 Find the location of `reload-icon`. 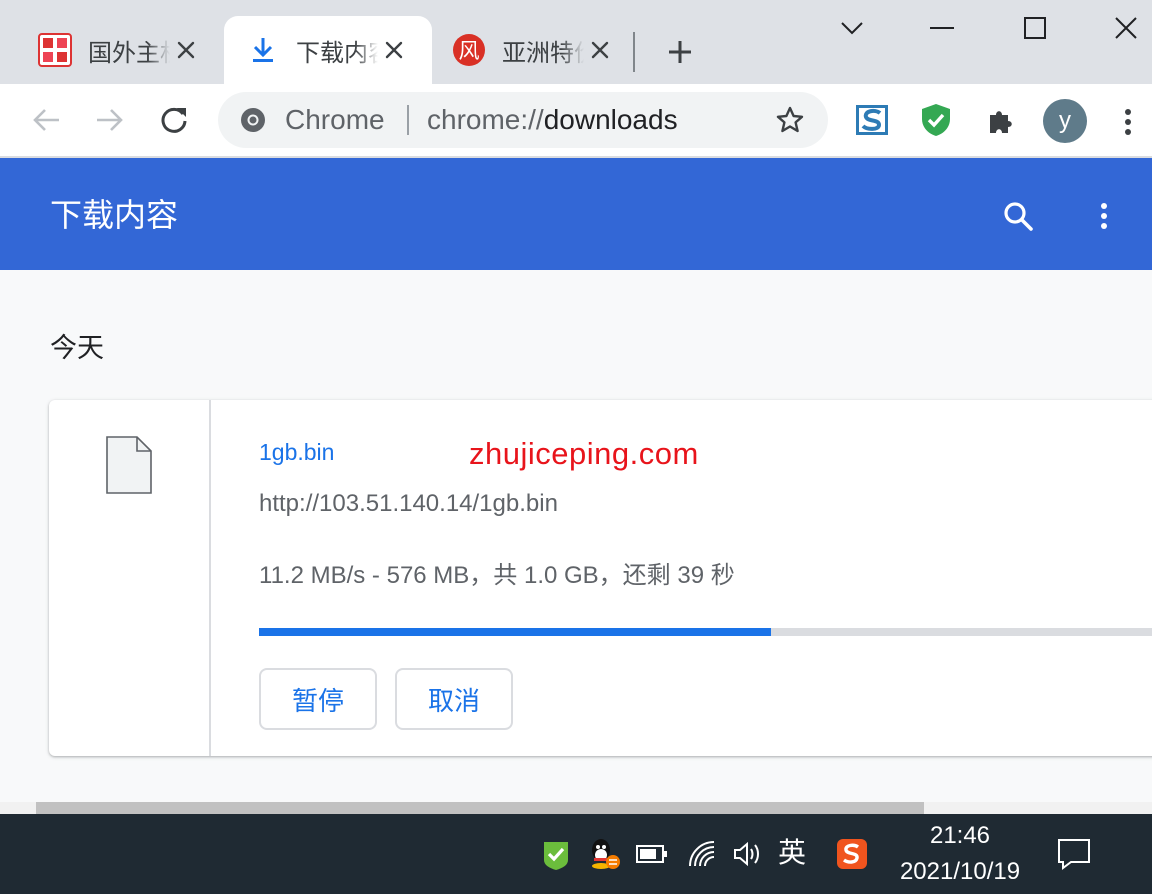

reload-icon is located at coordinates (174, 120).